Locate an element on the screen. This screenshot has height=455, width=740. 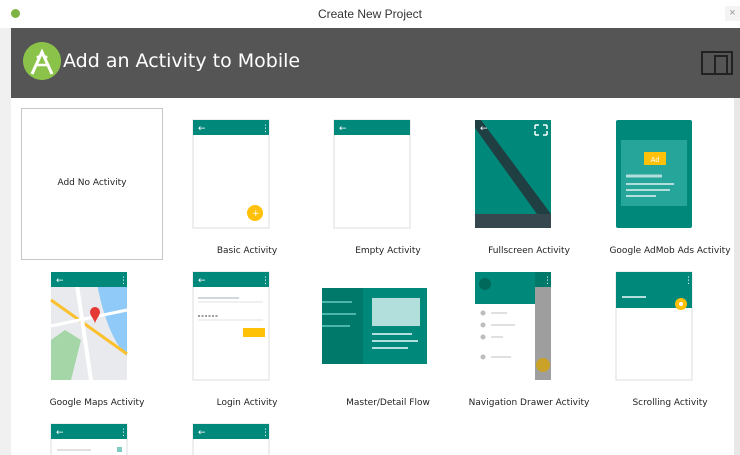
tile-tabbed-activity: ← ⋮ is located at coordinates (97, 438).